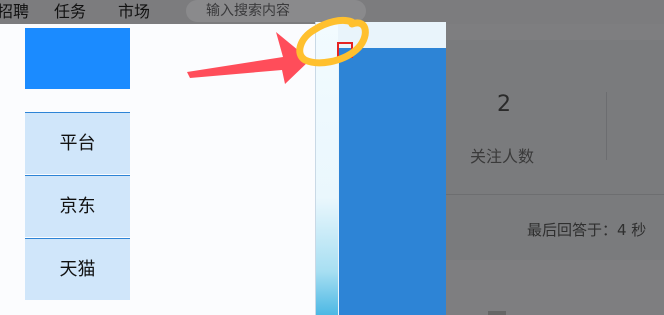 The width and height of the screenshot is (664, 315). What do you see at coordinates (248, 58) in the screenshot?
I see `arrow-annotation` at bounding box center [248, 58].